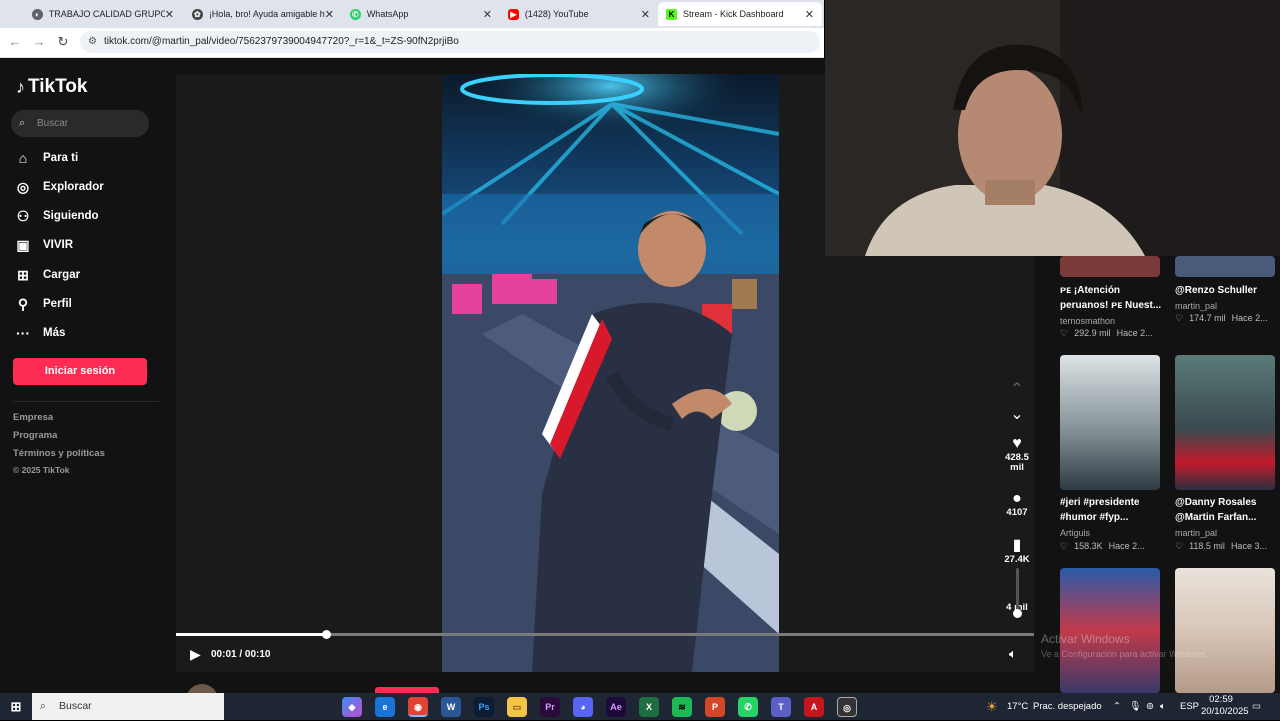  Describe the element at coordinates (23, 158) in the screenshot. I see `home-icon: ⌂` at that location.